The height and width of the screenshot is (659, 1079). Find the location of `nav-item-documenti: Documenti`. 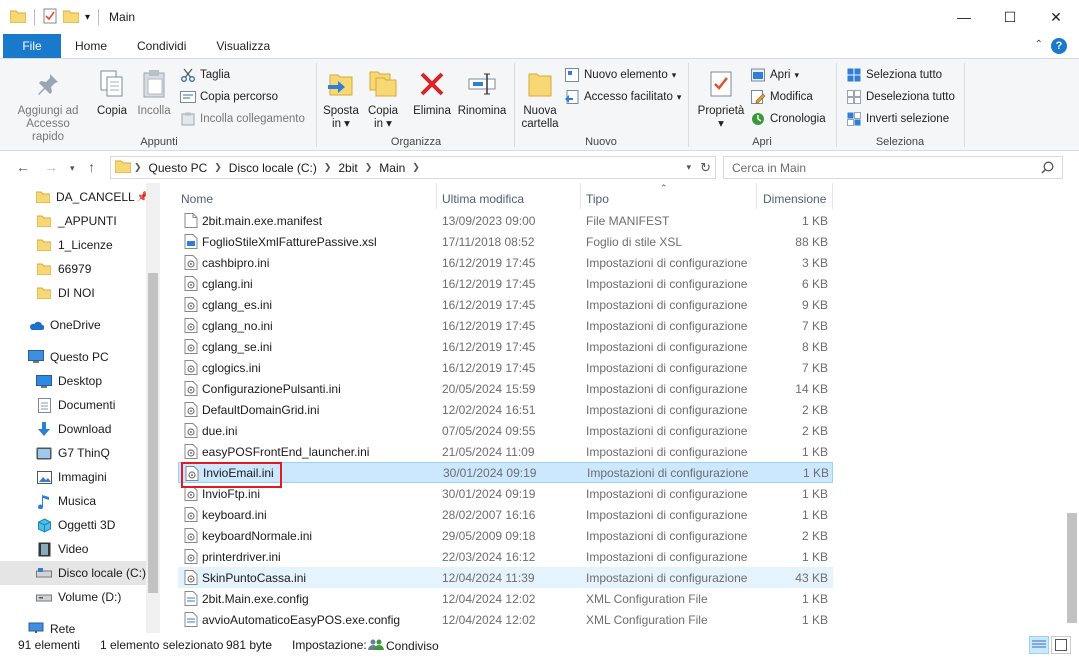

nav-item-documenti: Documenti is located at coordinates (73, 405).